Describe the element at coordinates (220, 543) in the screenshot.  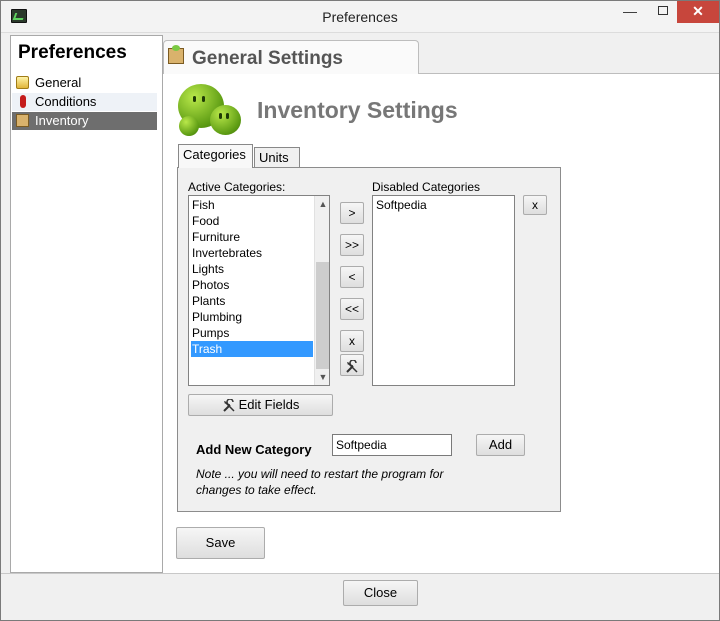
I see `save-button: Save` at that location.